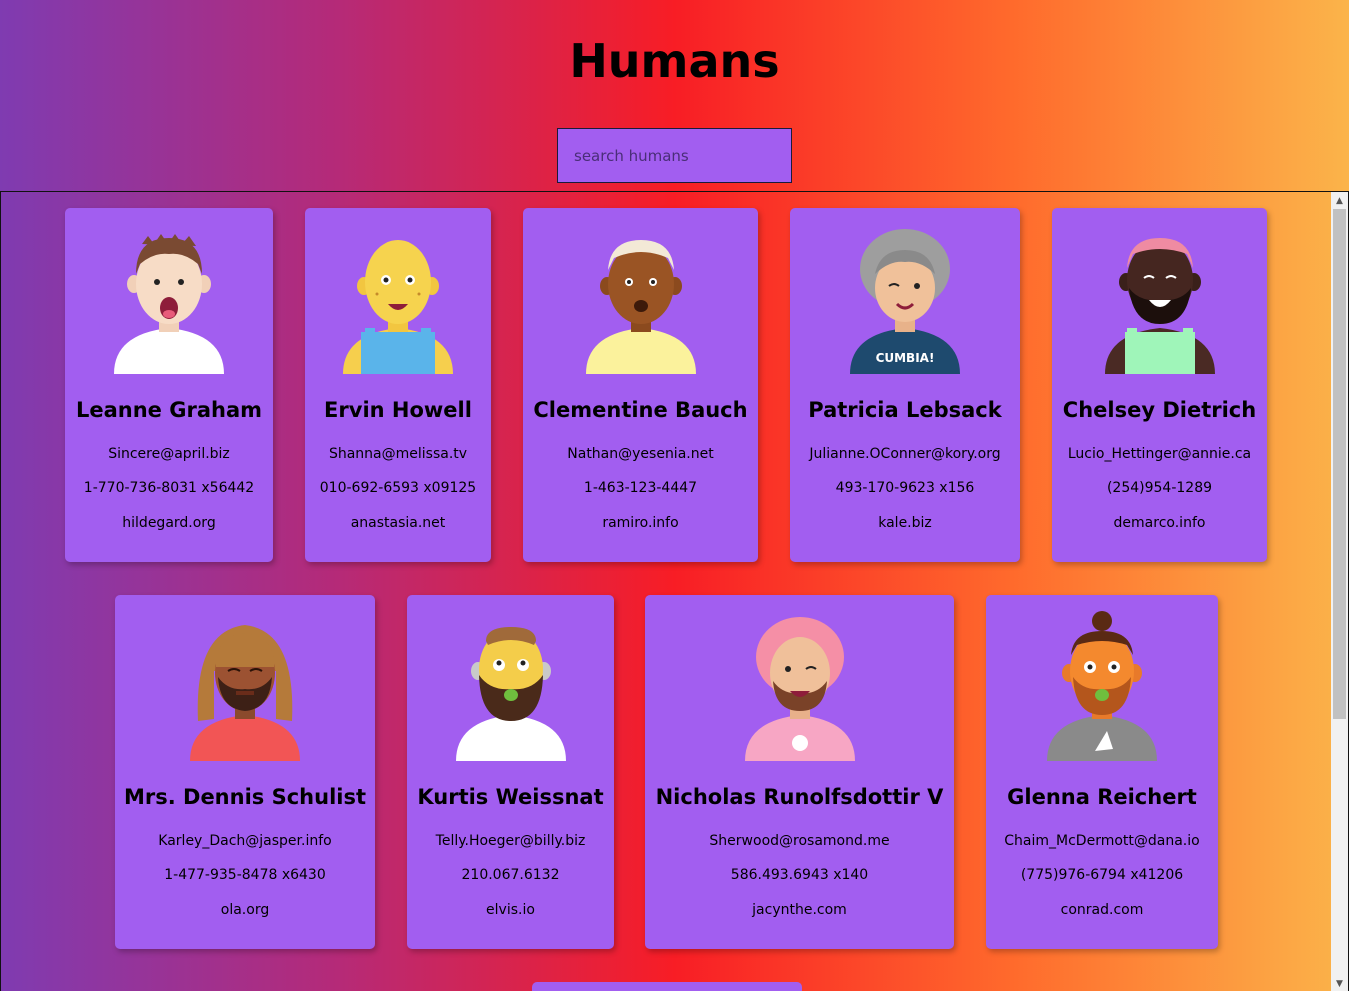 This screenshot has height=991, width=1349. What do you see at coordinates (640, 410) in the screenshot?
I see `human-name: Clementine Bauch` at bounding box center [640, 410].